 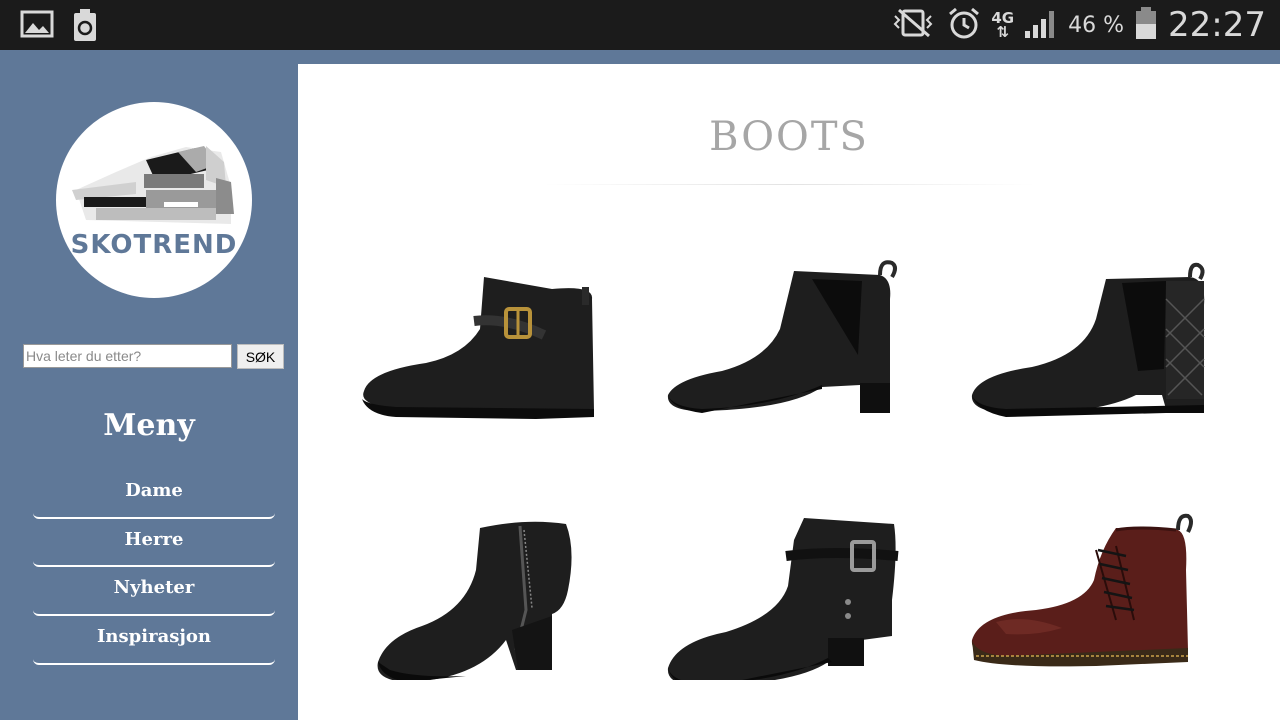 I want to click on search-button: SØK, so click(x=260, y=356).